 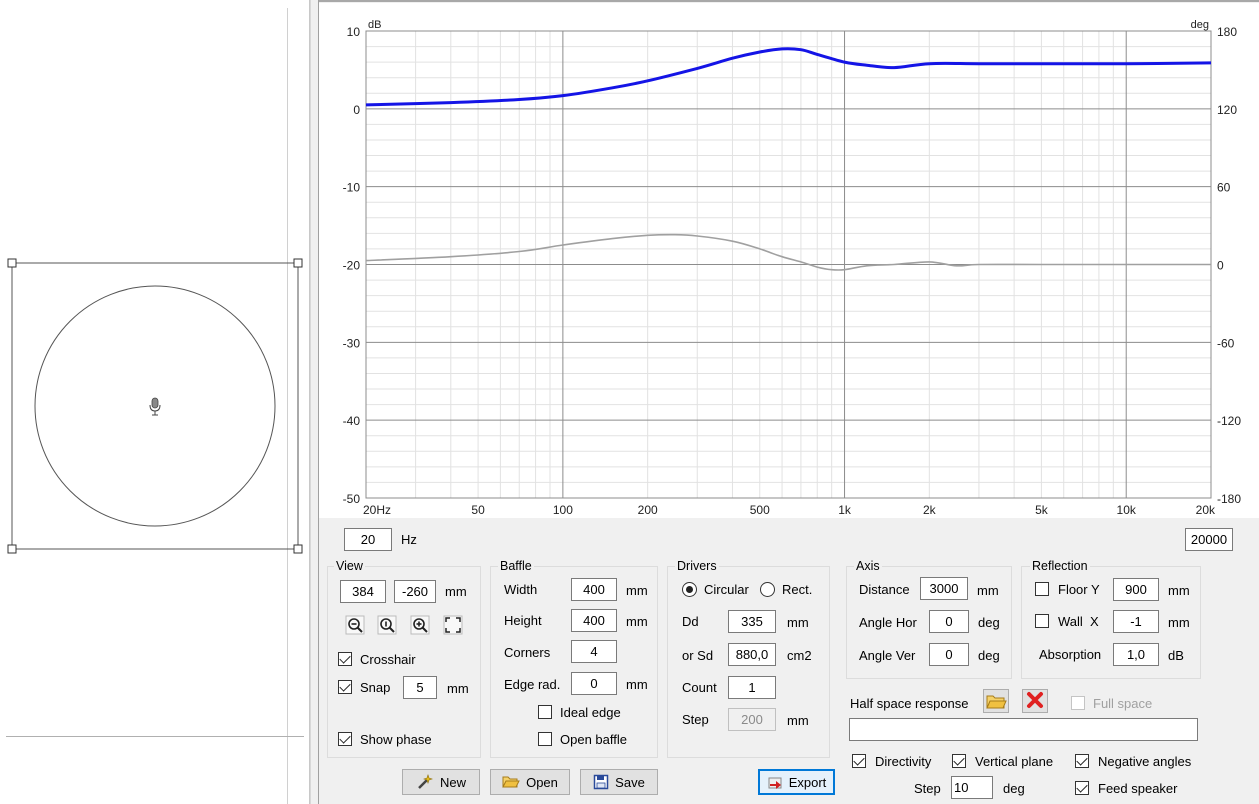 I want to click on full-space-label: Full space, so click(x=1123, y=703).